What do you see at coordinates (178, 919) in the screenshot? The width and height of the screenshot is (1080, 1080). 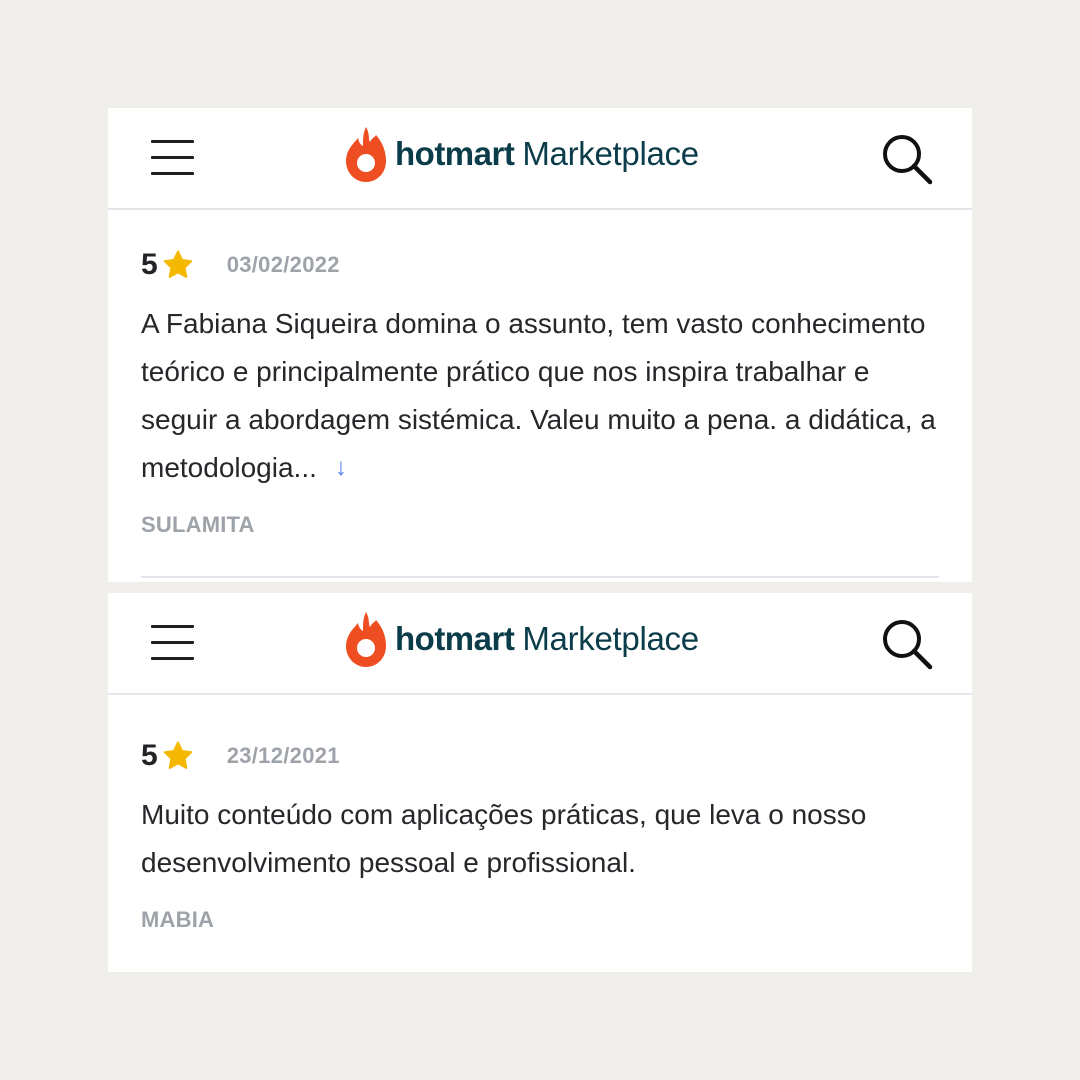 I see `reviewer-name: MABIA` at bounding box center [178, 919].